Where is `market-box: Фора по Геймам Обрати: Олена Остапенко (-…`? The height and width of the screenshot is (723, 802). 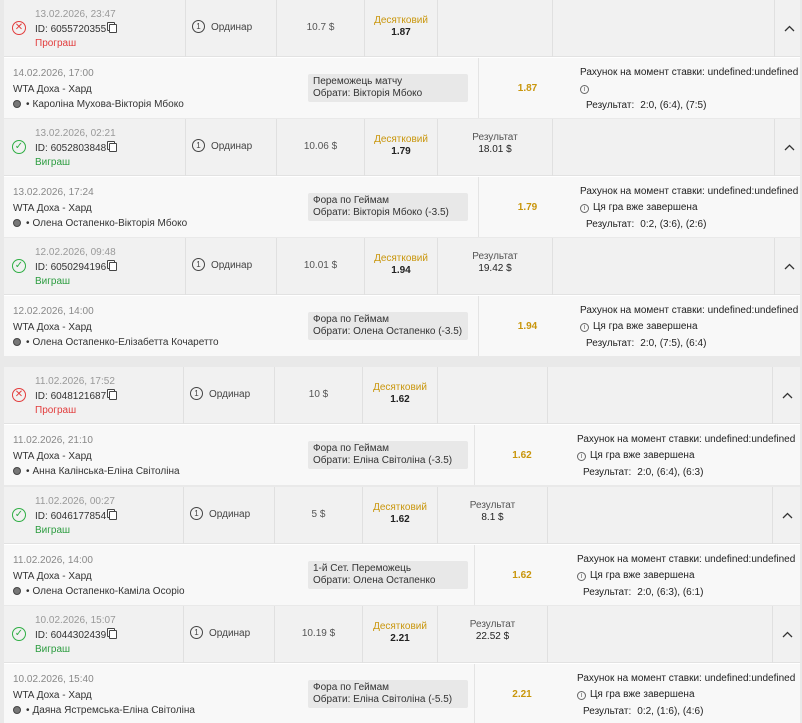
market-box: Фора по Геймам Обрати: Олена Остапенко (-… is located at coordinates (388, 326).